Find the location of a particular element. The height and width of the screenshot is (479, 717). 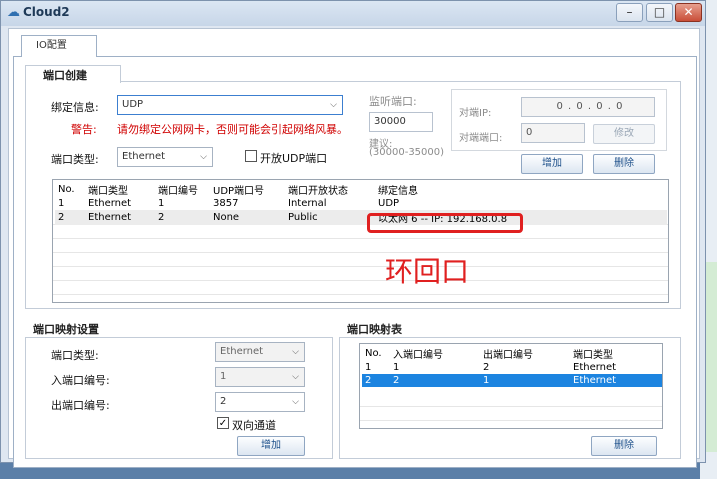

mapping-table-title: 端口映射表 is located at coordinates (374, 329).